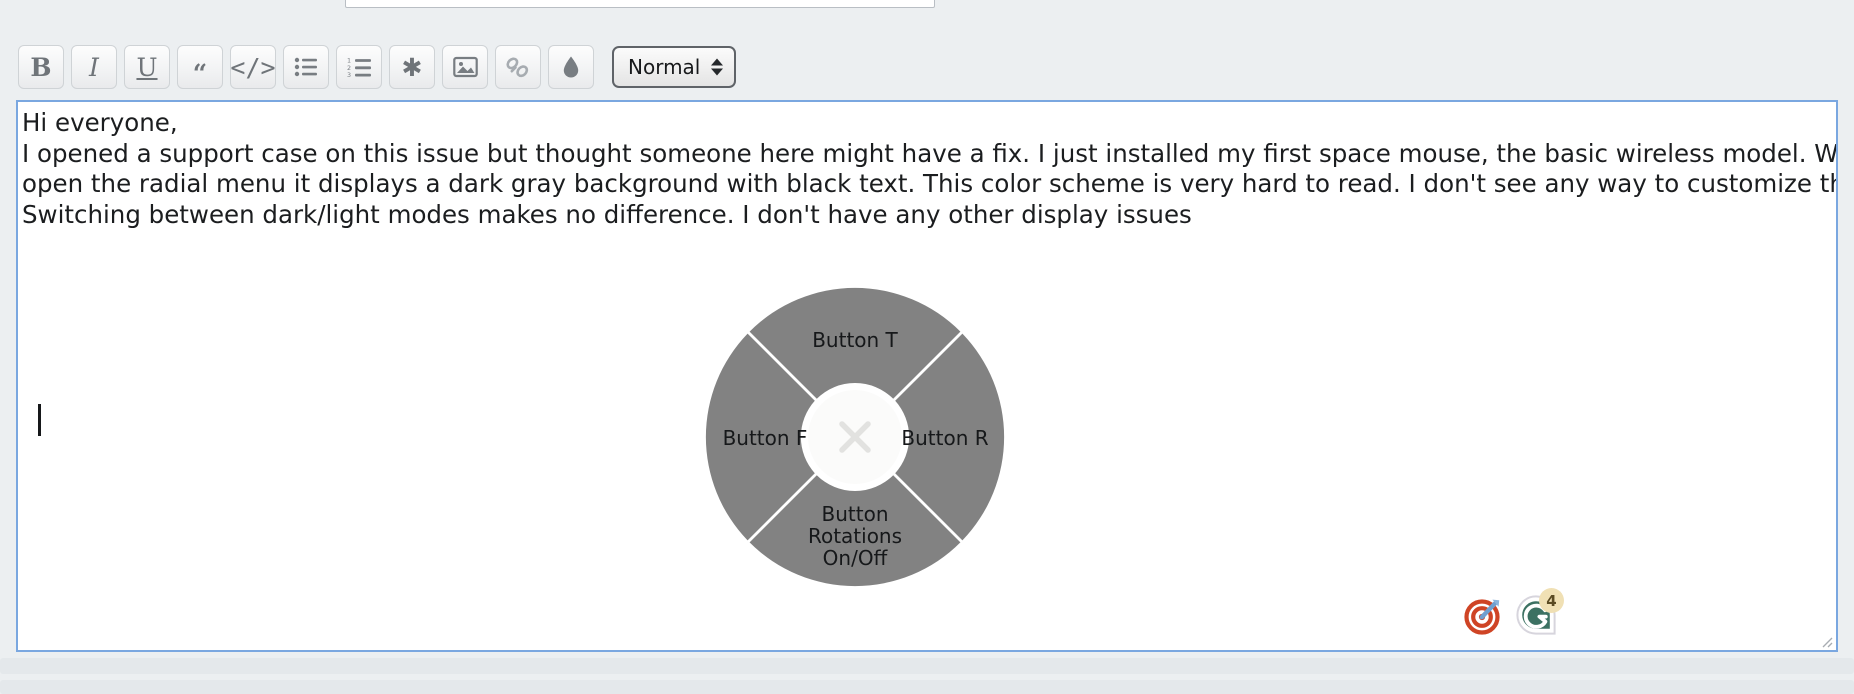 The height and width of the screenshot is (694, 1854). Describe the element at coordinates (39, 420) in the screenshot. I see `text-caret` at that location.